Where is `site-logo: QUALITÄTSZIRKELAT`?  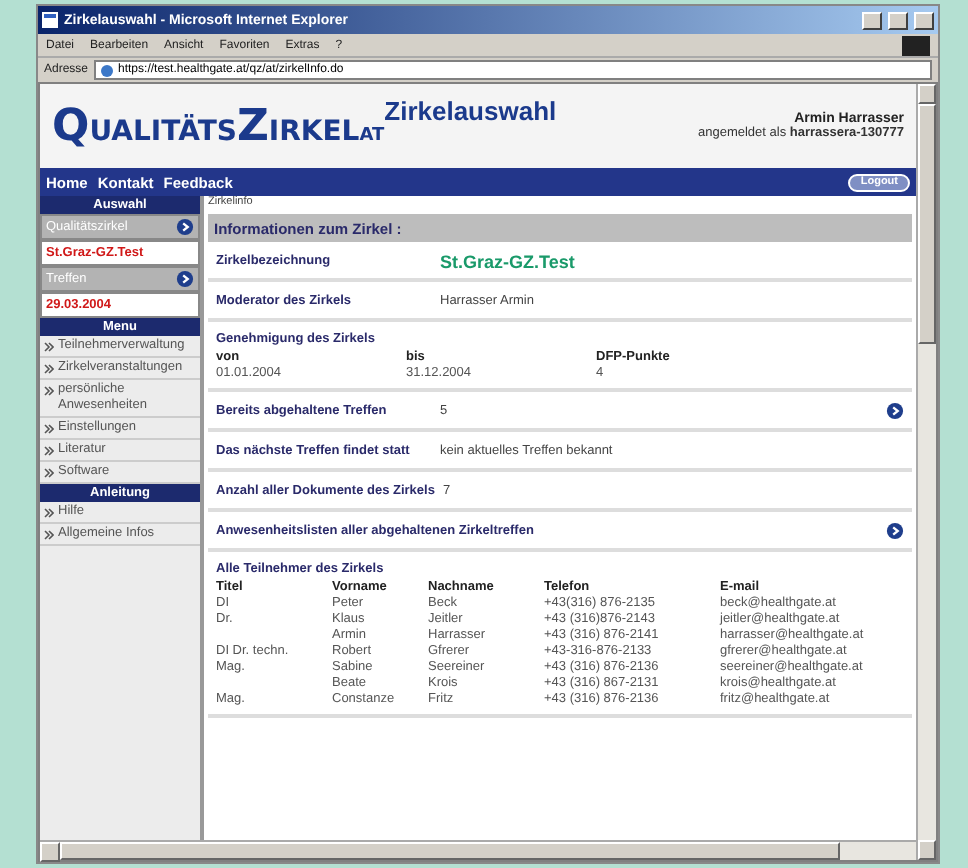
site-logo: QUALITÄTSZIRKELAT is located at coordinates (218, 126).